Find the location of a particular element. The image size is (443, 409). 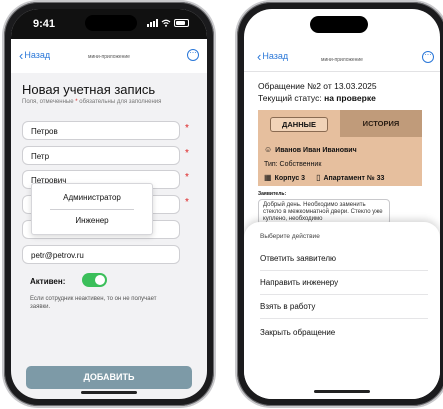

action-close: Закрыть обращение is located at coordinates (344, 333).